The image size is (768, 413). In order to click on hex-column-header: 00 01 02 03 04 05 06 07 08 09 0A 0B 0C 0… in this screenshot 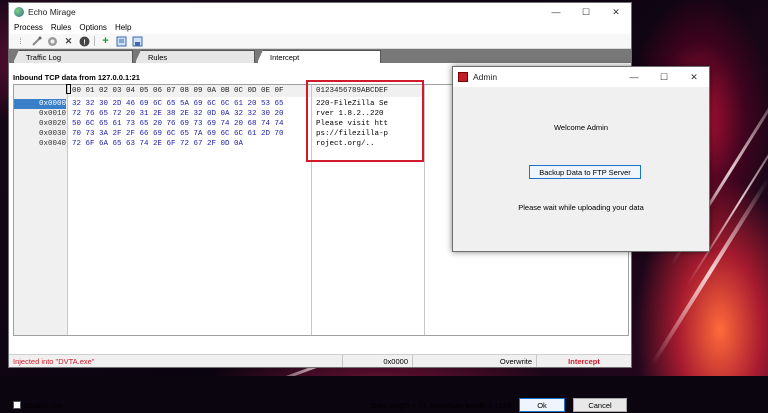, I will do `click(178, 91)`.